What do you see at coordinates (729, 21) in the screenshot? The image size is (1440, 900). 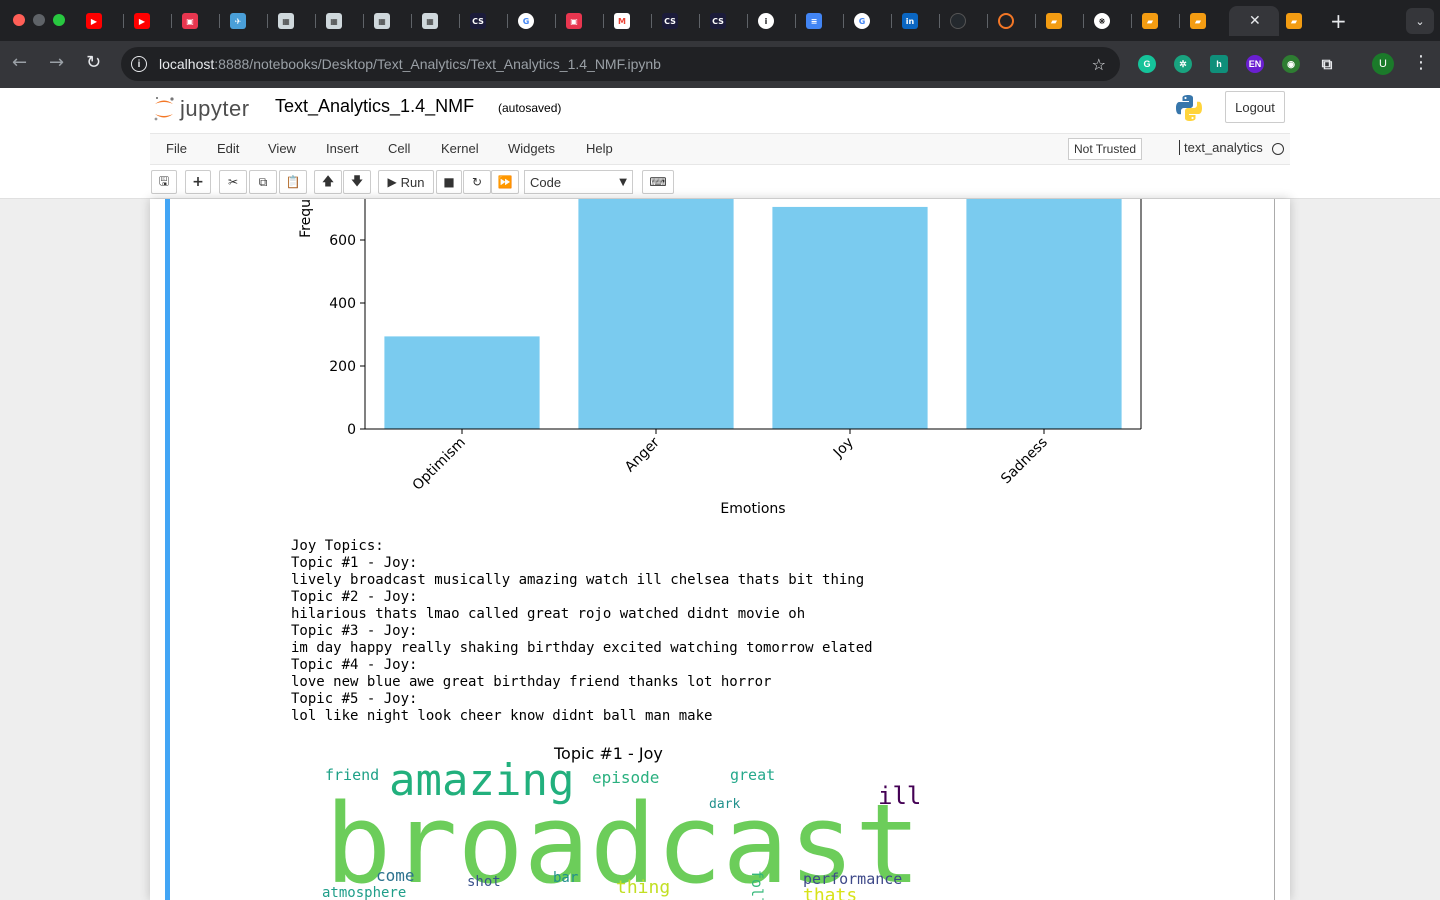 I see `tab-cs-3: CS` at bounding box center [729, 21].